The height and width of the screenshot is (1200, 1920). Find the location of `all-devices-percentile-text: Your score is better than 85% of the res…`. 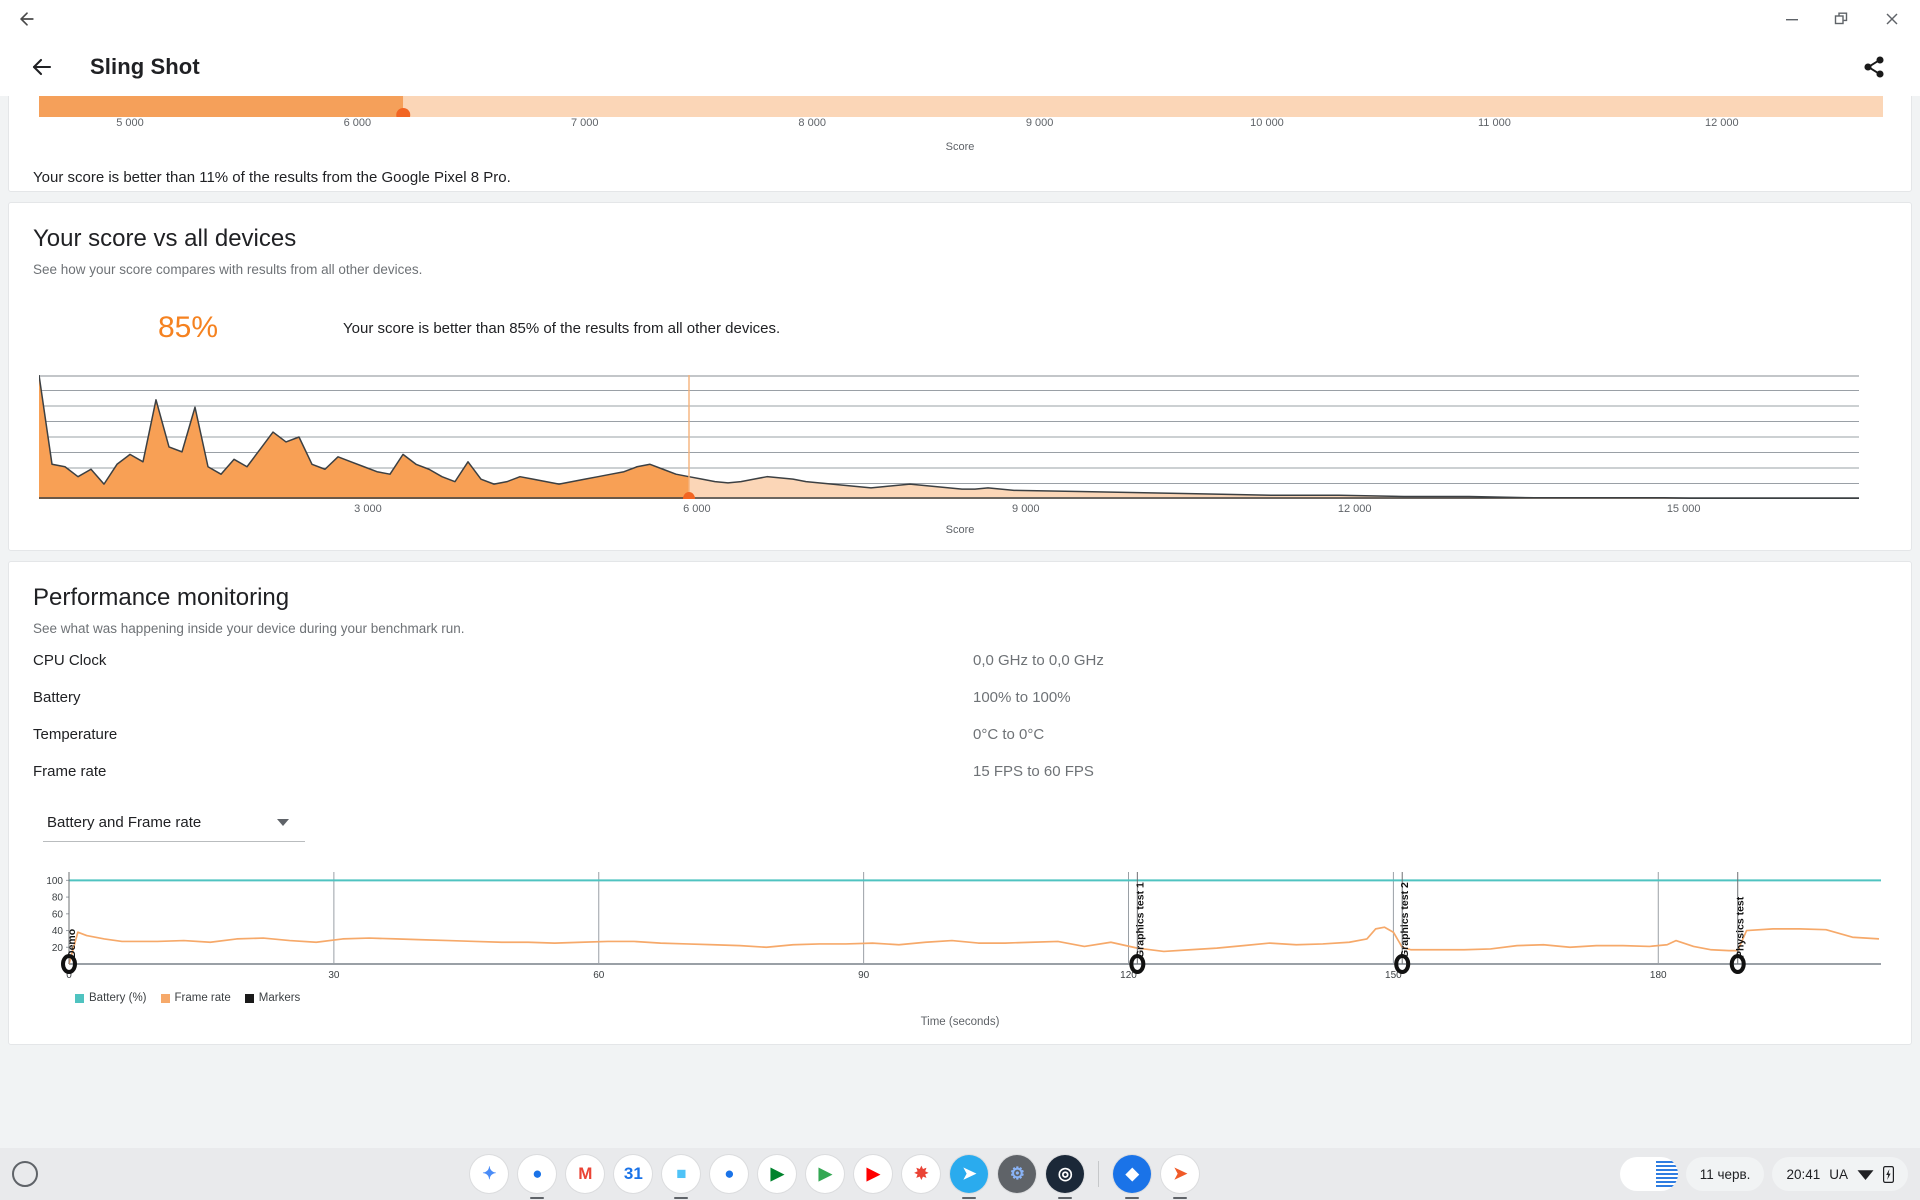

all-devices-percentile-text: Your score is better than 85% of the res… is located at coordinates (562, 328).